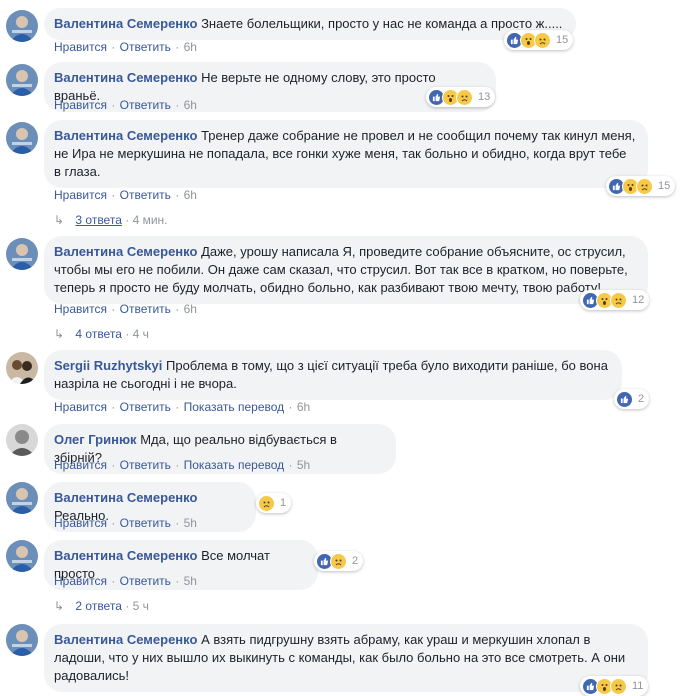 This screenshot has height=696, width=685. I want to click on reaction-summary: 12, so click(615, 300).